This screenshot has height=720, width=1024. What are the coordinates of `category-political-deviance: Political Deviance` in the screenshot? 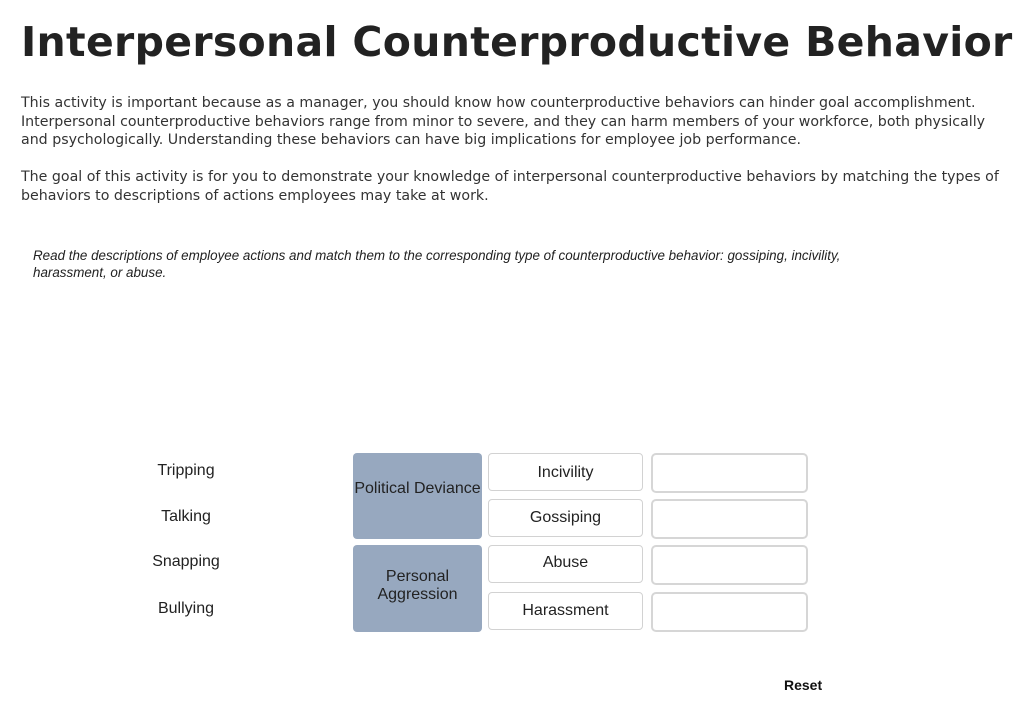 It's located at (417, 496).